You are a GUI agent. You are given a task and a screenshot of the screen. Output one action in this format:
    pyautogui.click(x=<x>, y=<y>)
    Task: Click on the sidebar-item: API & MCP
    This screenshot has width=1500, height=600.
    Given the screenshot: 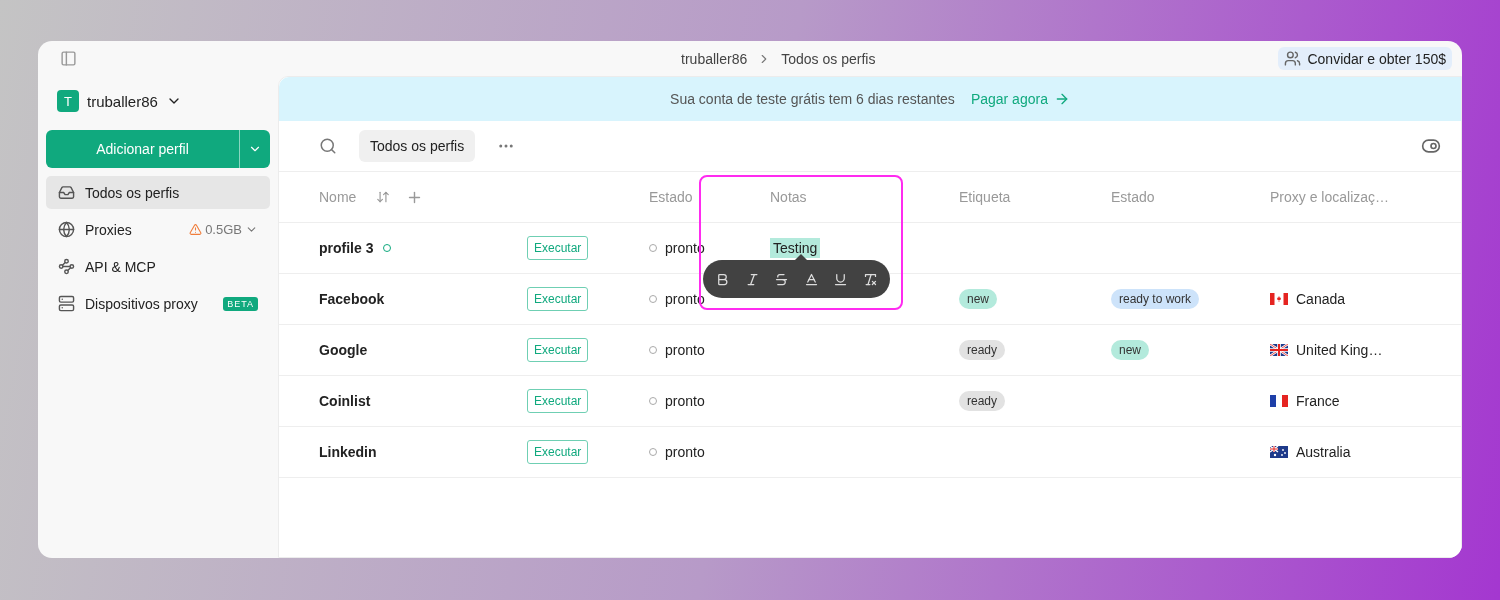 What is the action you would take?
    pyautogui.click(x=158, y=266)
    